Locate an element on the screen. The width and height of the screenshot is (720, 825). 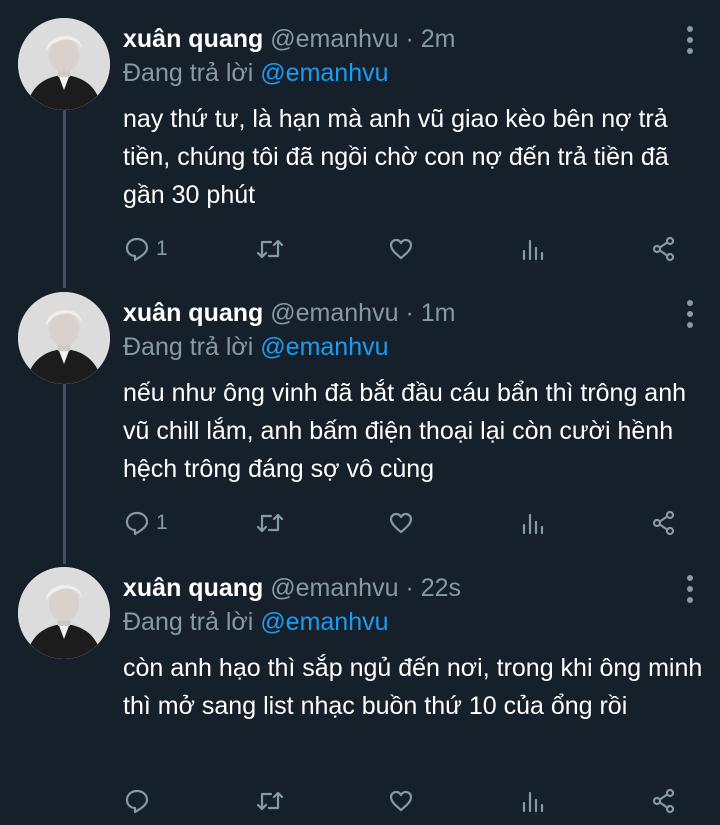
tweet-header: xuân quang @emanhvu · 22s is located at coordinates (396, 588).